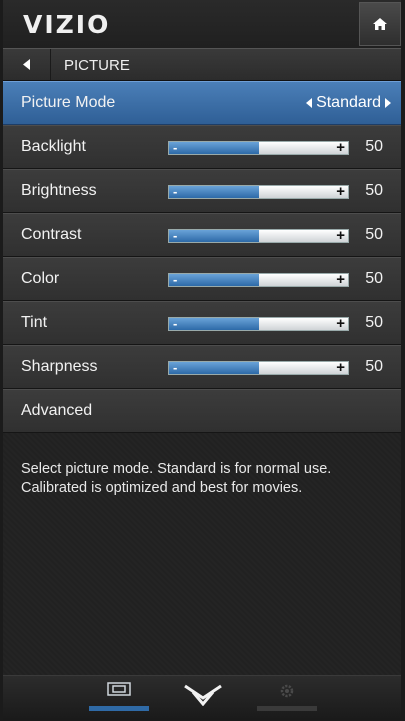  What do you see at coordinates (68, 102) in the screenshot?
I see `picture-mode-label: Picture Mode` at bounding box center [68, 102].